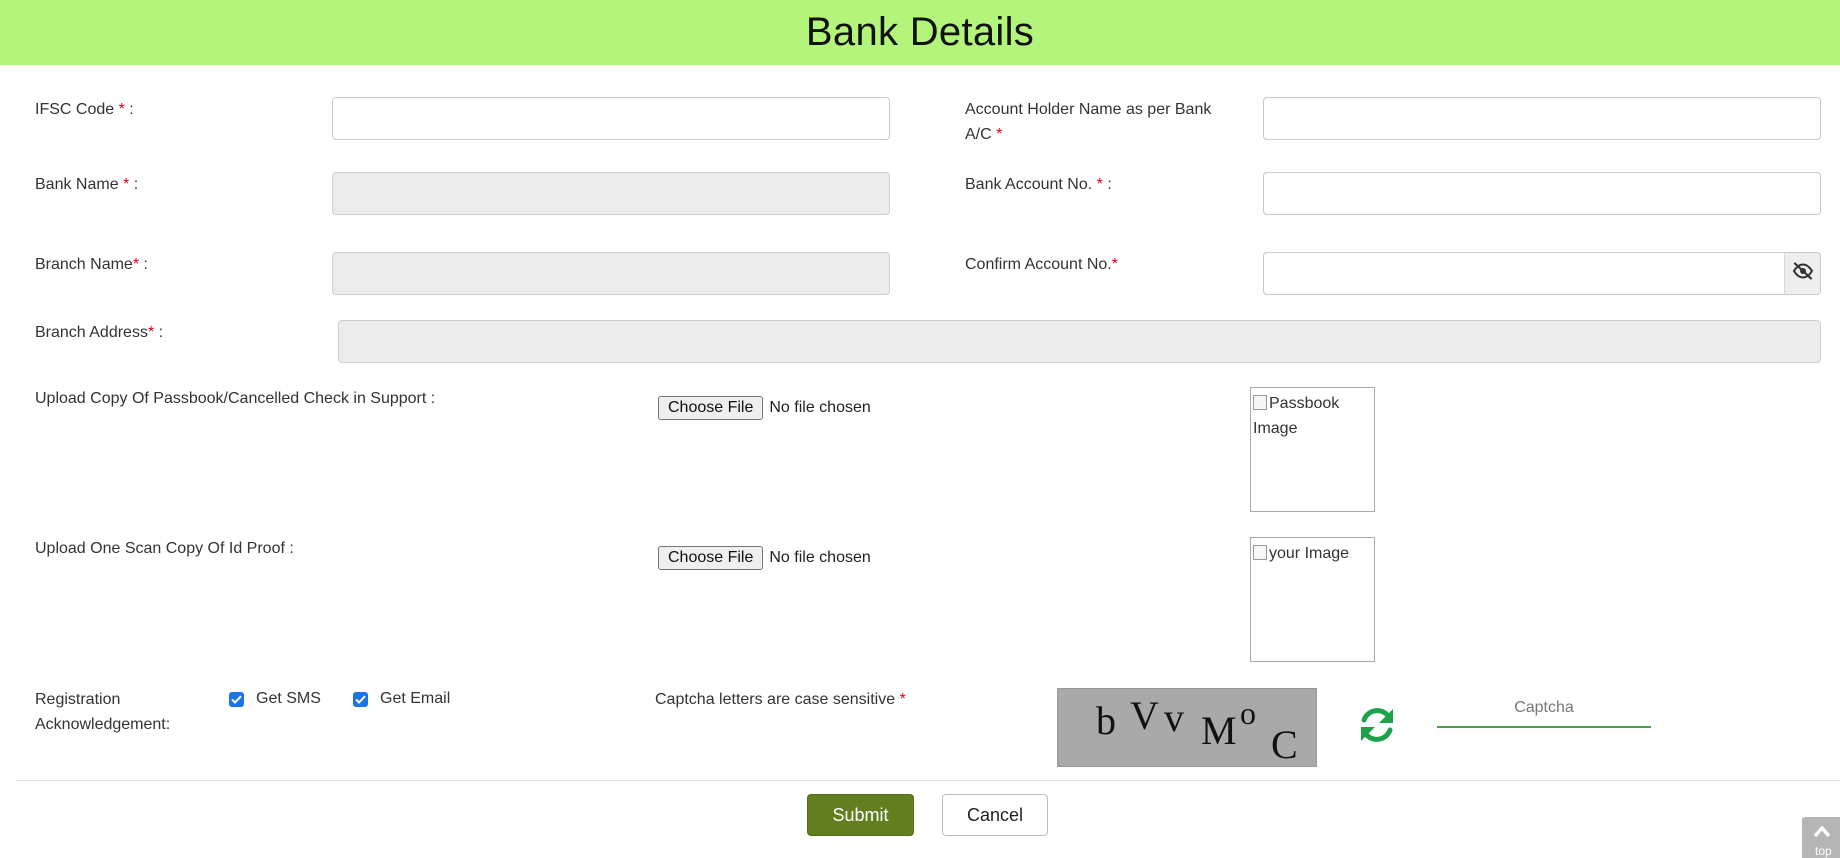  What do you see at coordinates (1038, 184) in the screenshot?
I see `bank-account-no-label: Bank Account No. * :` at bounding box center [1038, 184].